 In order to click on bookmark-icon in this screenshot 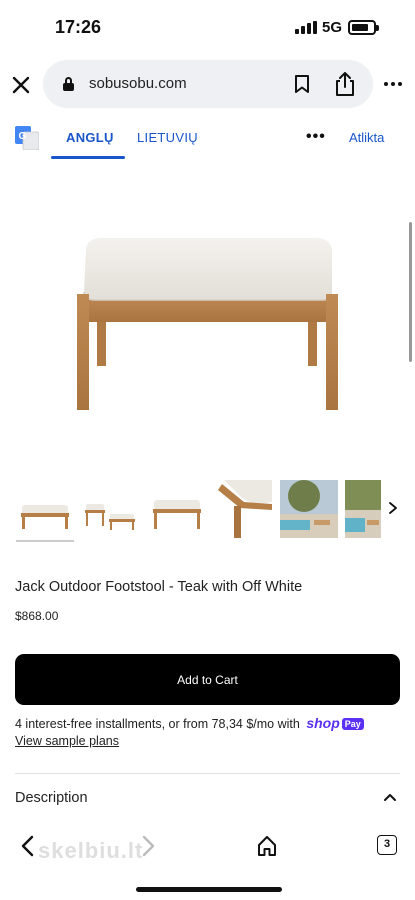, I will do `click(302, 84)`.